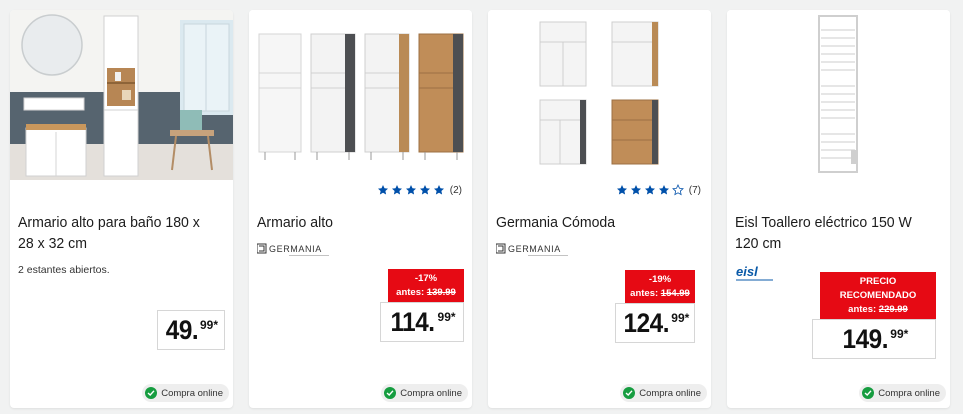 The width and height of the screenshot is (963, 414). I want to click on old-price: 139.99, so click(441, 292).